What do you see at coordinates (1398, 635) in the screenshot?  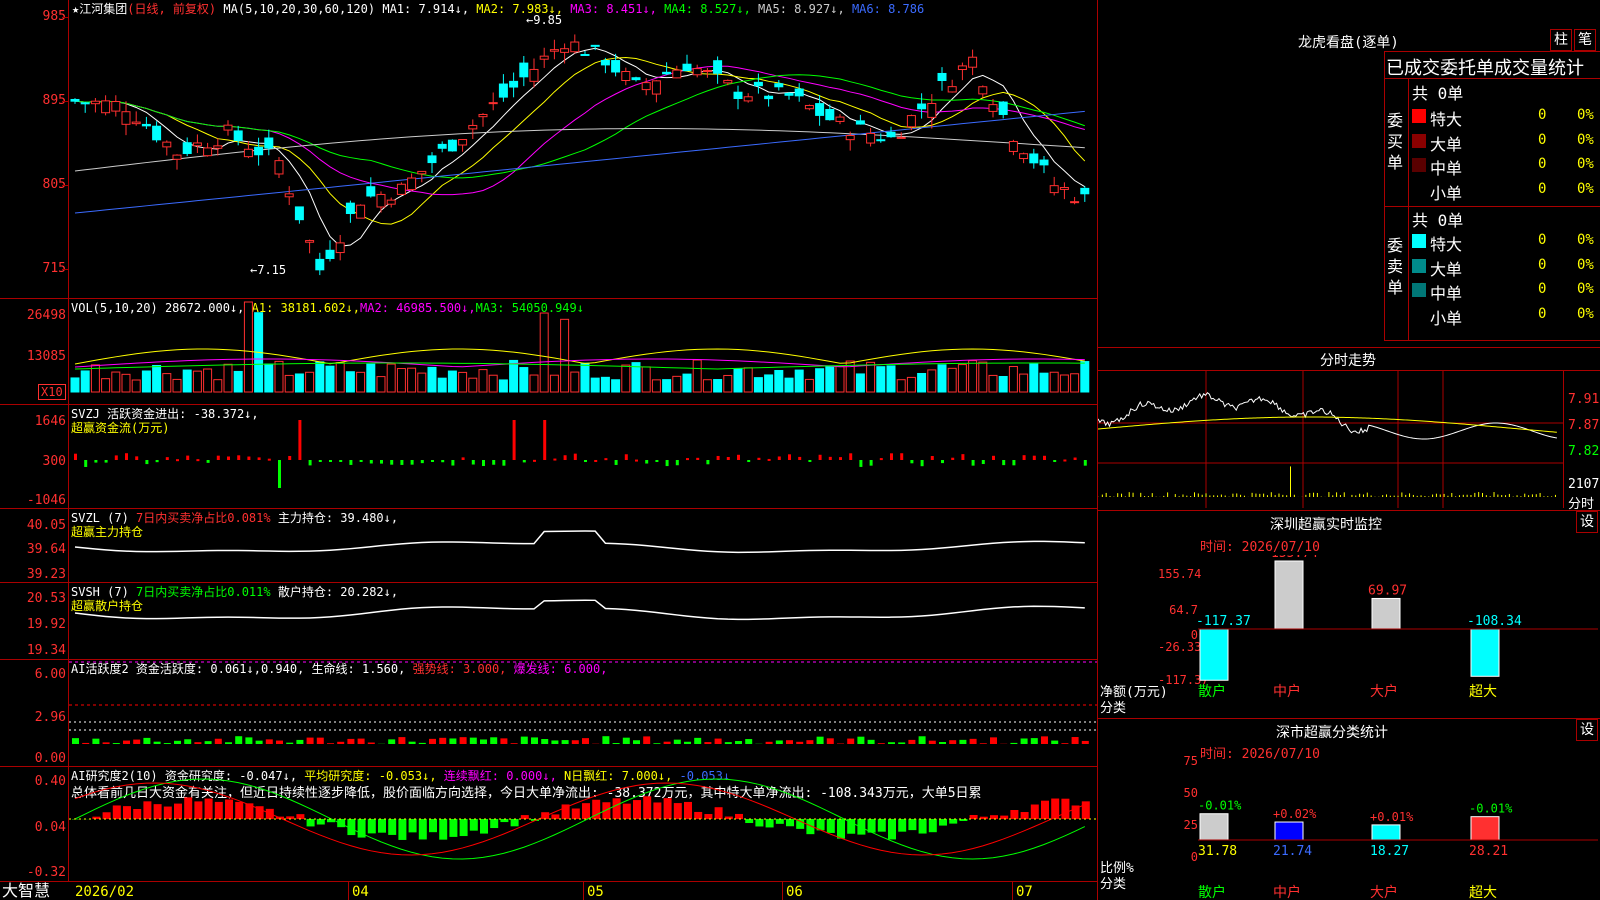 I see `monitor-bar-chart: -117.37 155.74 69.97 -108.34 散户 中户 大户 超大` at bounding box center [1398, 635].